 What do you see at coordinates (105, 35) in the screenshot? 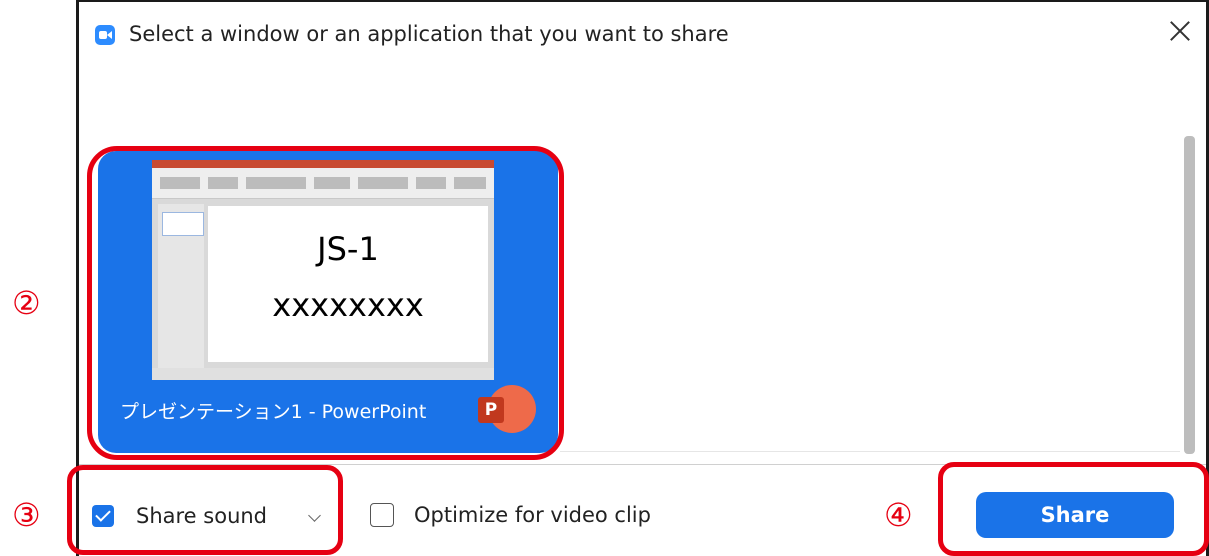
I see `zoom-icon` at bounding box center [105, 35].